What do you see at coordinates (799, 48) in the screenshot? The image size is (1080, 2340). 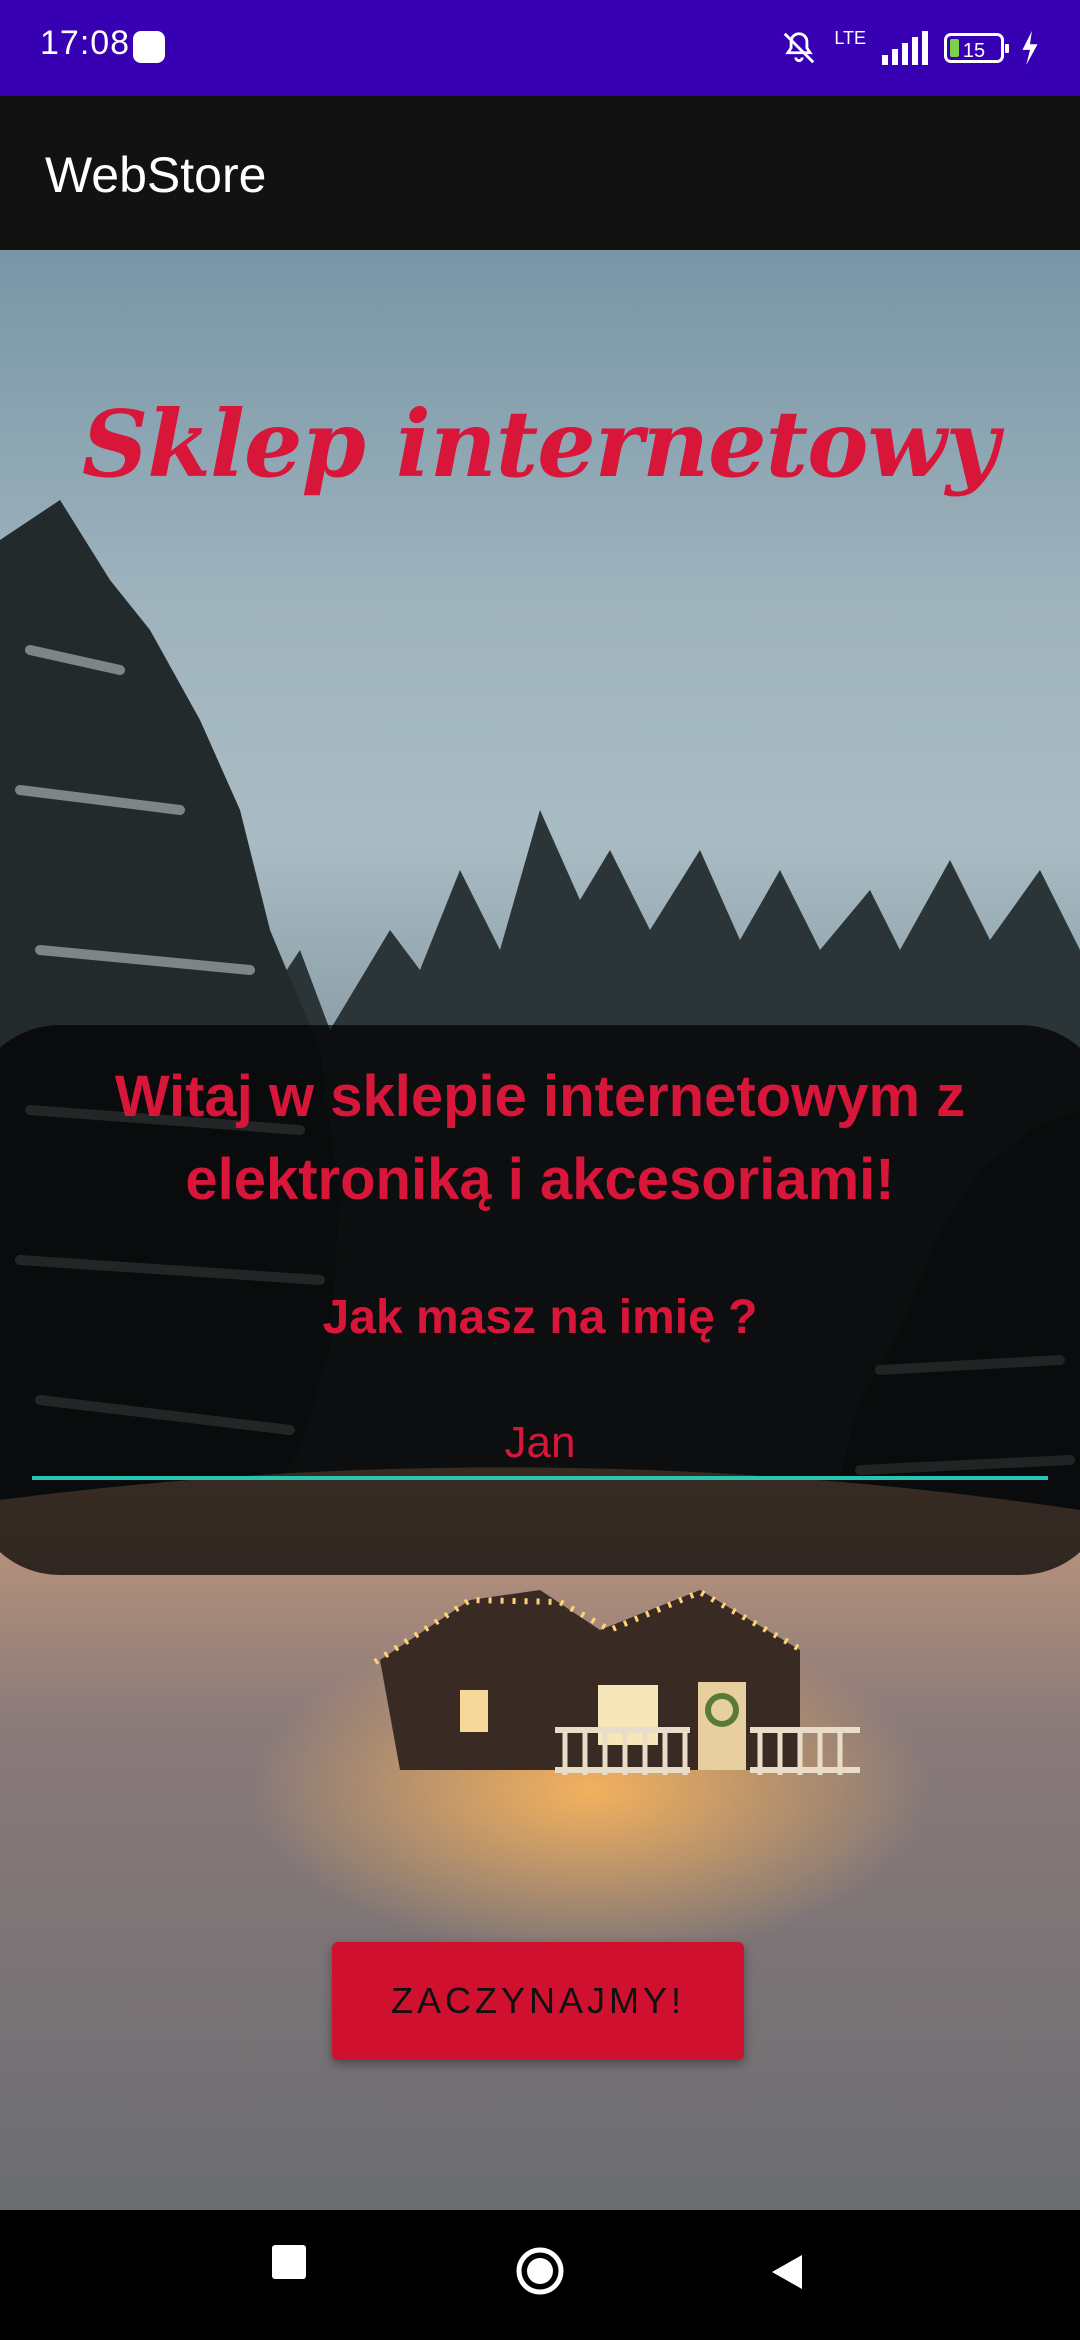 I see `bell-off-icon` at bounding box center [799, 48].